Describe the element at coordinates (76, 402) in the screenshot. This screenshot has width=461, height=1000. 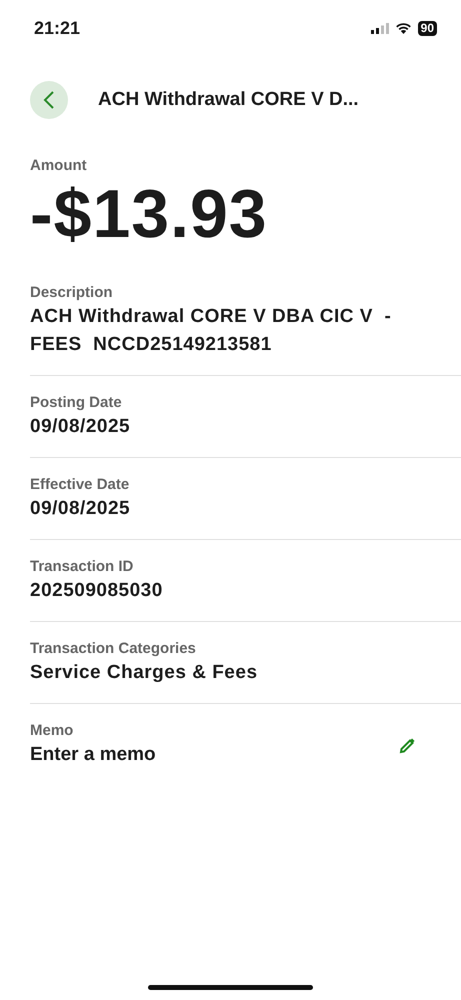
I see `field-label: Posting Date` at that location.